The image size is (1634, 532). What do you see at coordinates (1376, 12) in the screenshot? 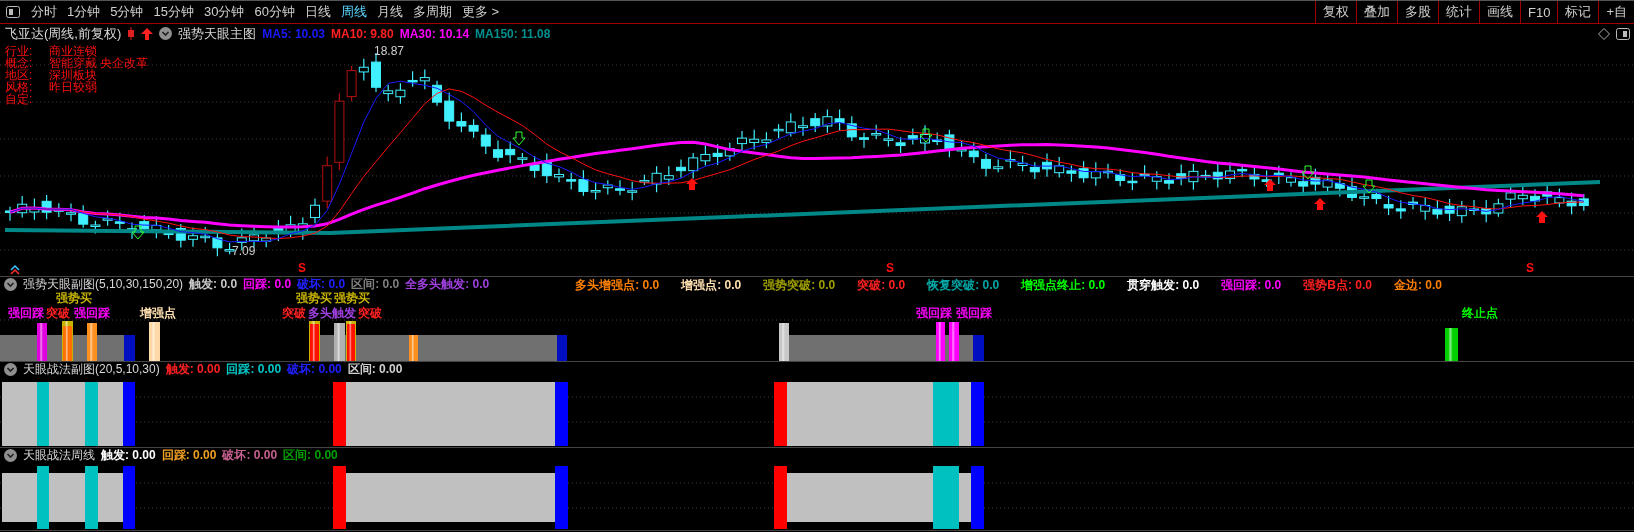
I see `toolbar-button: 叠加` at bounding box center [1376, 12].